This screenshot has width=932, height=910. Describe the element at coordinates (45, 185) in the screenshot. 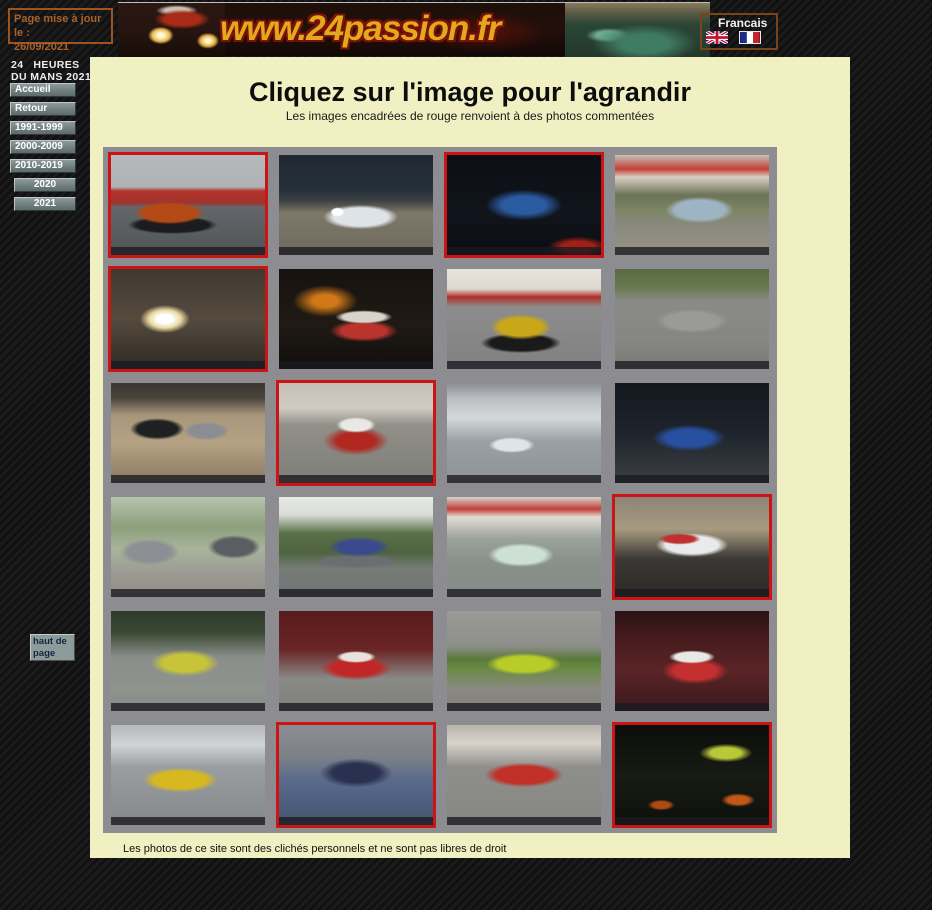

I see `sidebar-item-2020: 2020` at that location.